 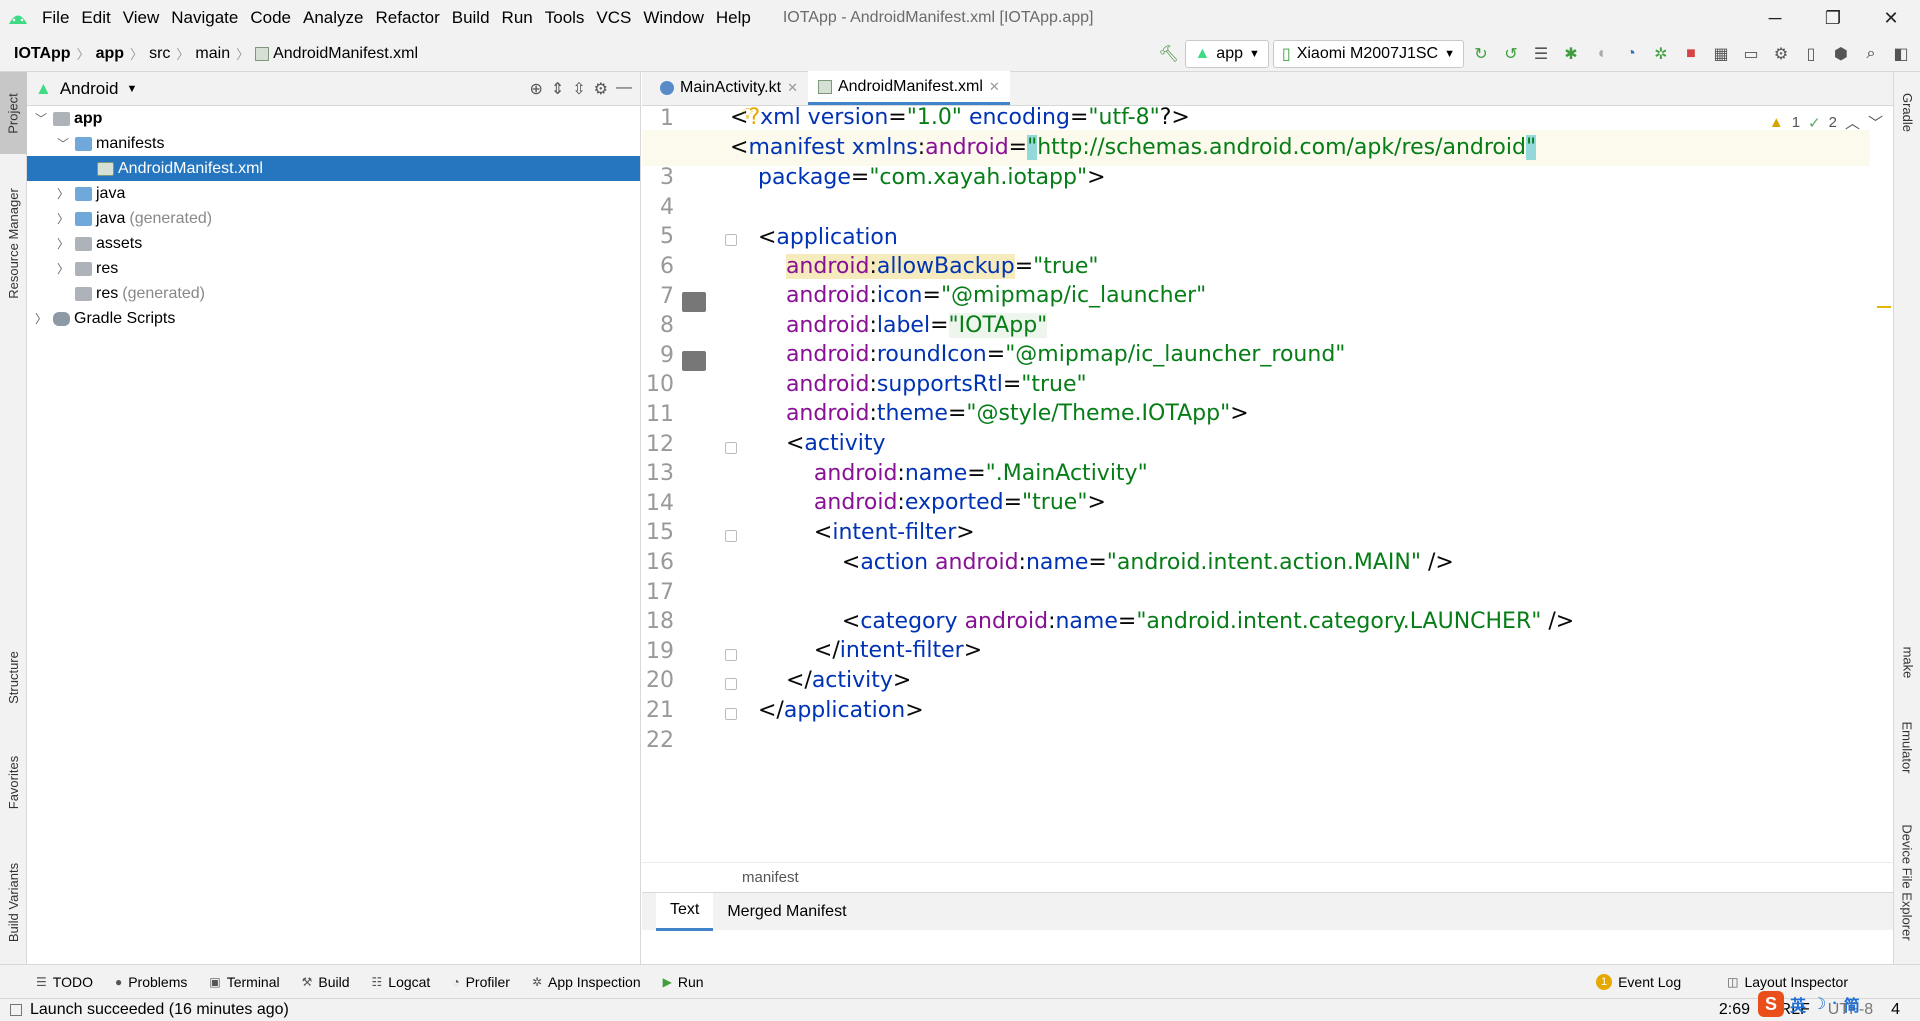 I want to click on menu-build: Build, so click(x=471, y=18).